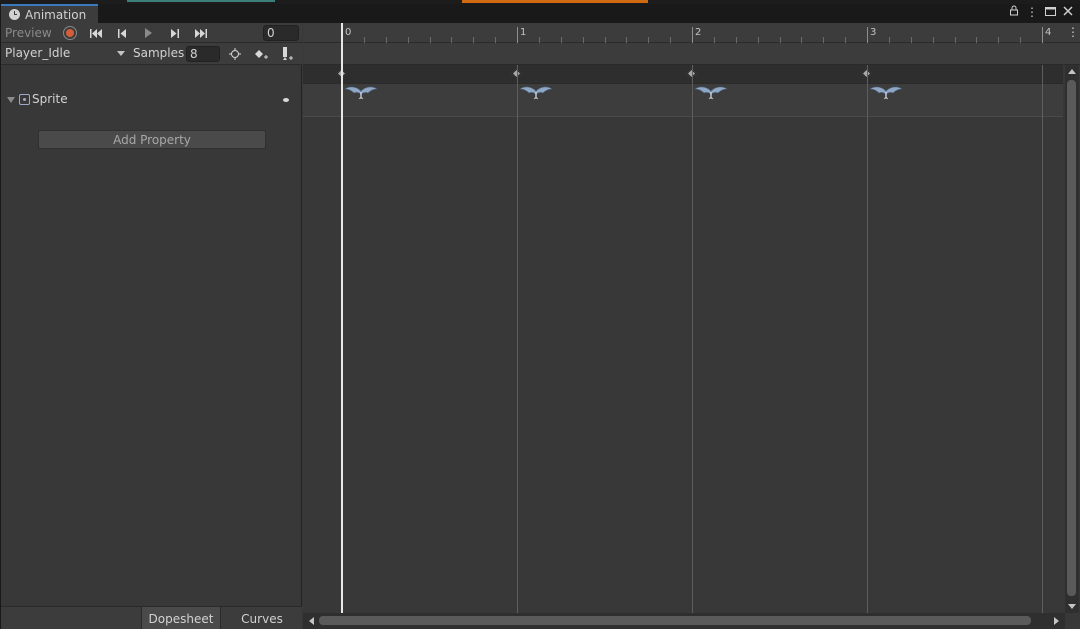 This screenshot has height=629, width=1080. Describe the element at coordinates (873, 32) in the screenshot. I see `ruler-label: 3` at that location.